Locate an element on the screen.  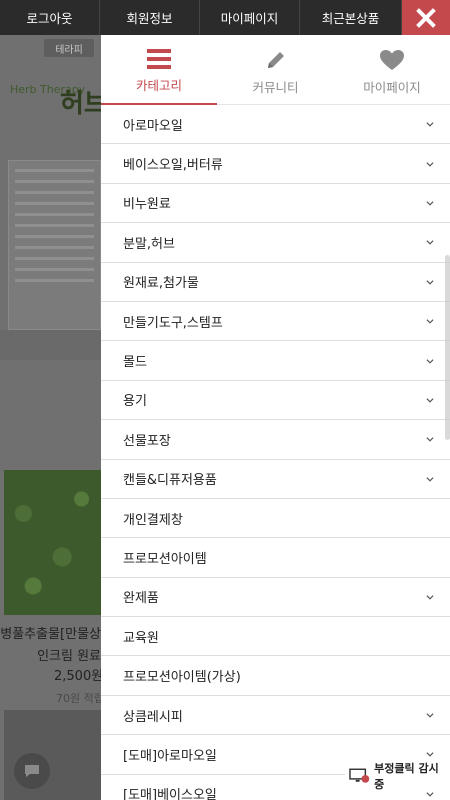
category-item: 용기 is located at coordinates (275, 401).